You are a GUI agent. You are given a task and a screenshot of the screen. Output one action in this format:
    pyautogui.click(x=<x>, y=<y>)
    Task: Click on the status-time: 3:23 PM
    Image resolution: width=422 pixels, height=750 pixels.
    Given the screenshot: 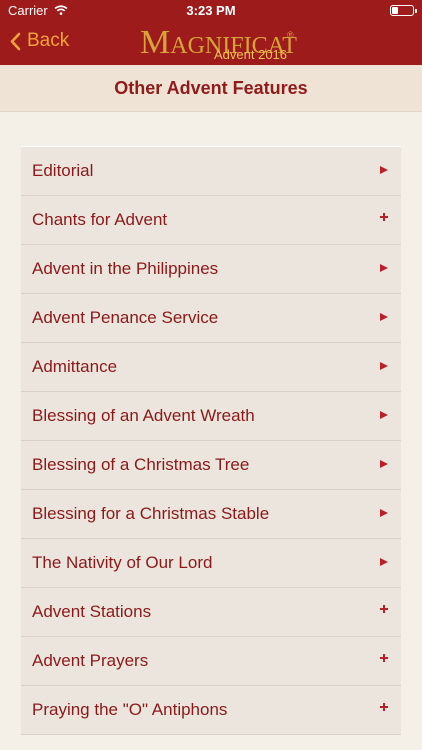 What is the action you would take?
    pyautogui.click(x=211, y=10)
    